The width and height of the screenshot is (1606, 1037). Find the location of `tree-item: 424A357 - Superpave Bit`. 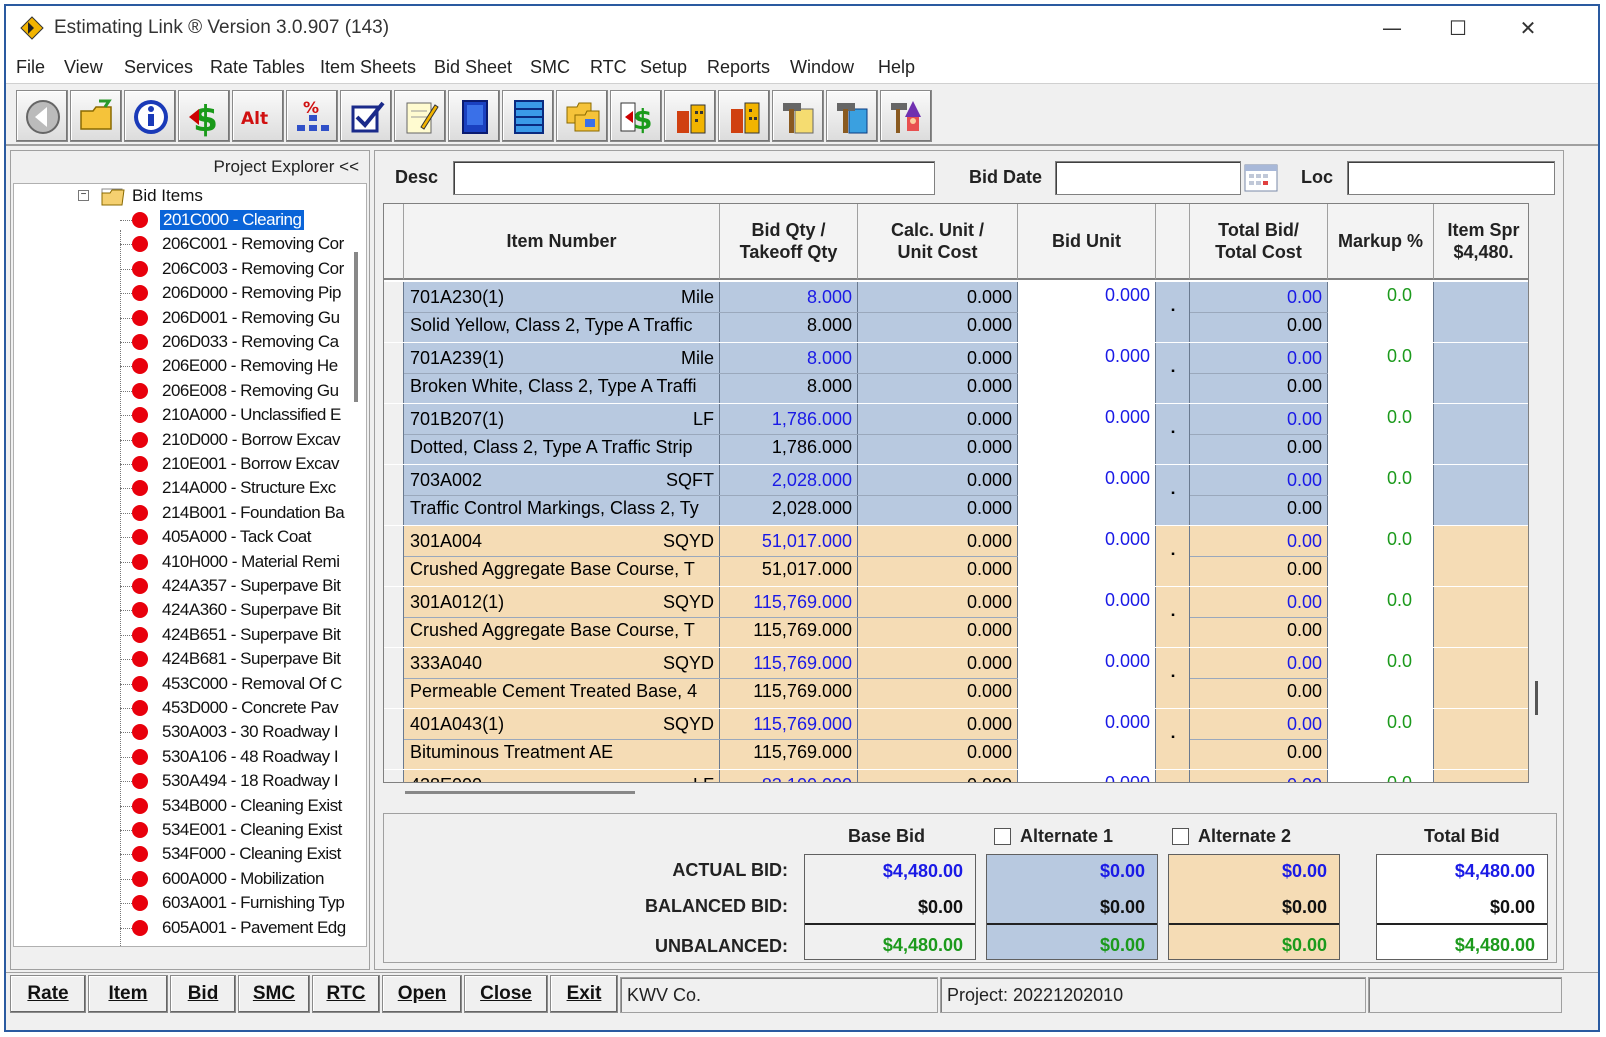

tree-item: 424A357 - Superpave Bit is located at coordinates (190, 586).